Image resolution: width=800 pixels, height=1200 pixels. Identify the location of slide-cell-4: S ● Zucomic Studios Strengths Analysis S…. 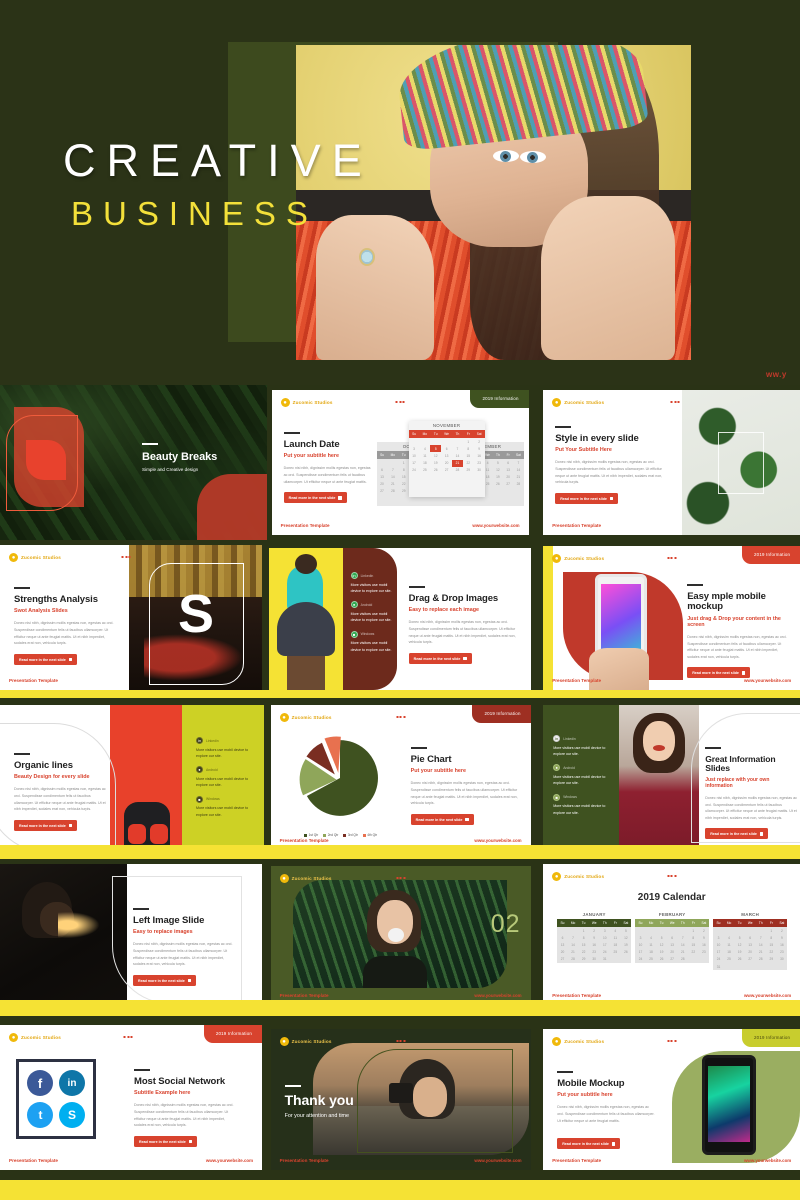
(133, 617).